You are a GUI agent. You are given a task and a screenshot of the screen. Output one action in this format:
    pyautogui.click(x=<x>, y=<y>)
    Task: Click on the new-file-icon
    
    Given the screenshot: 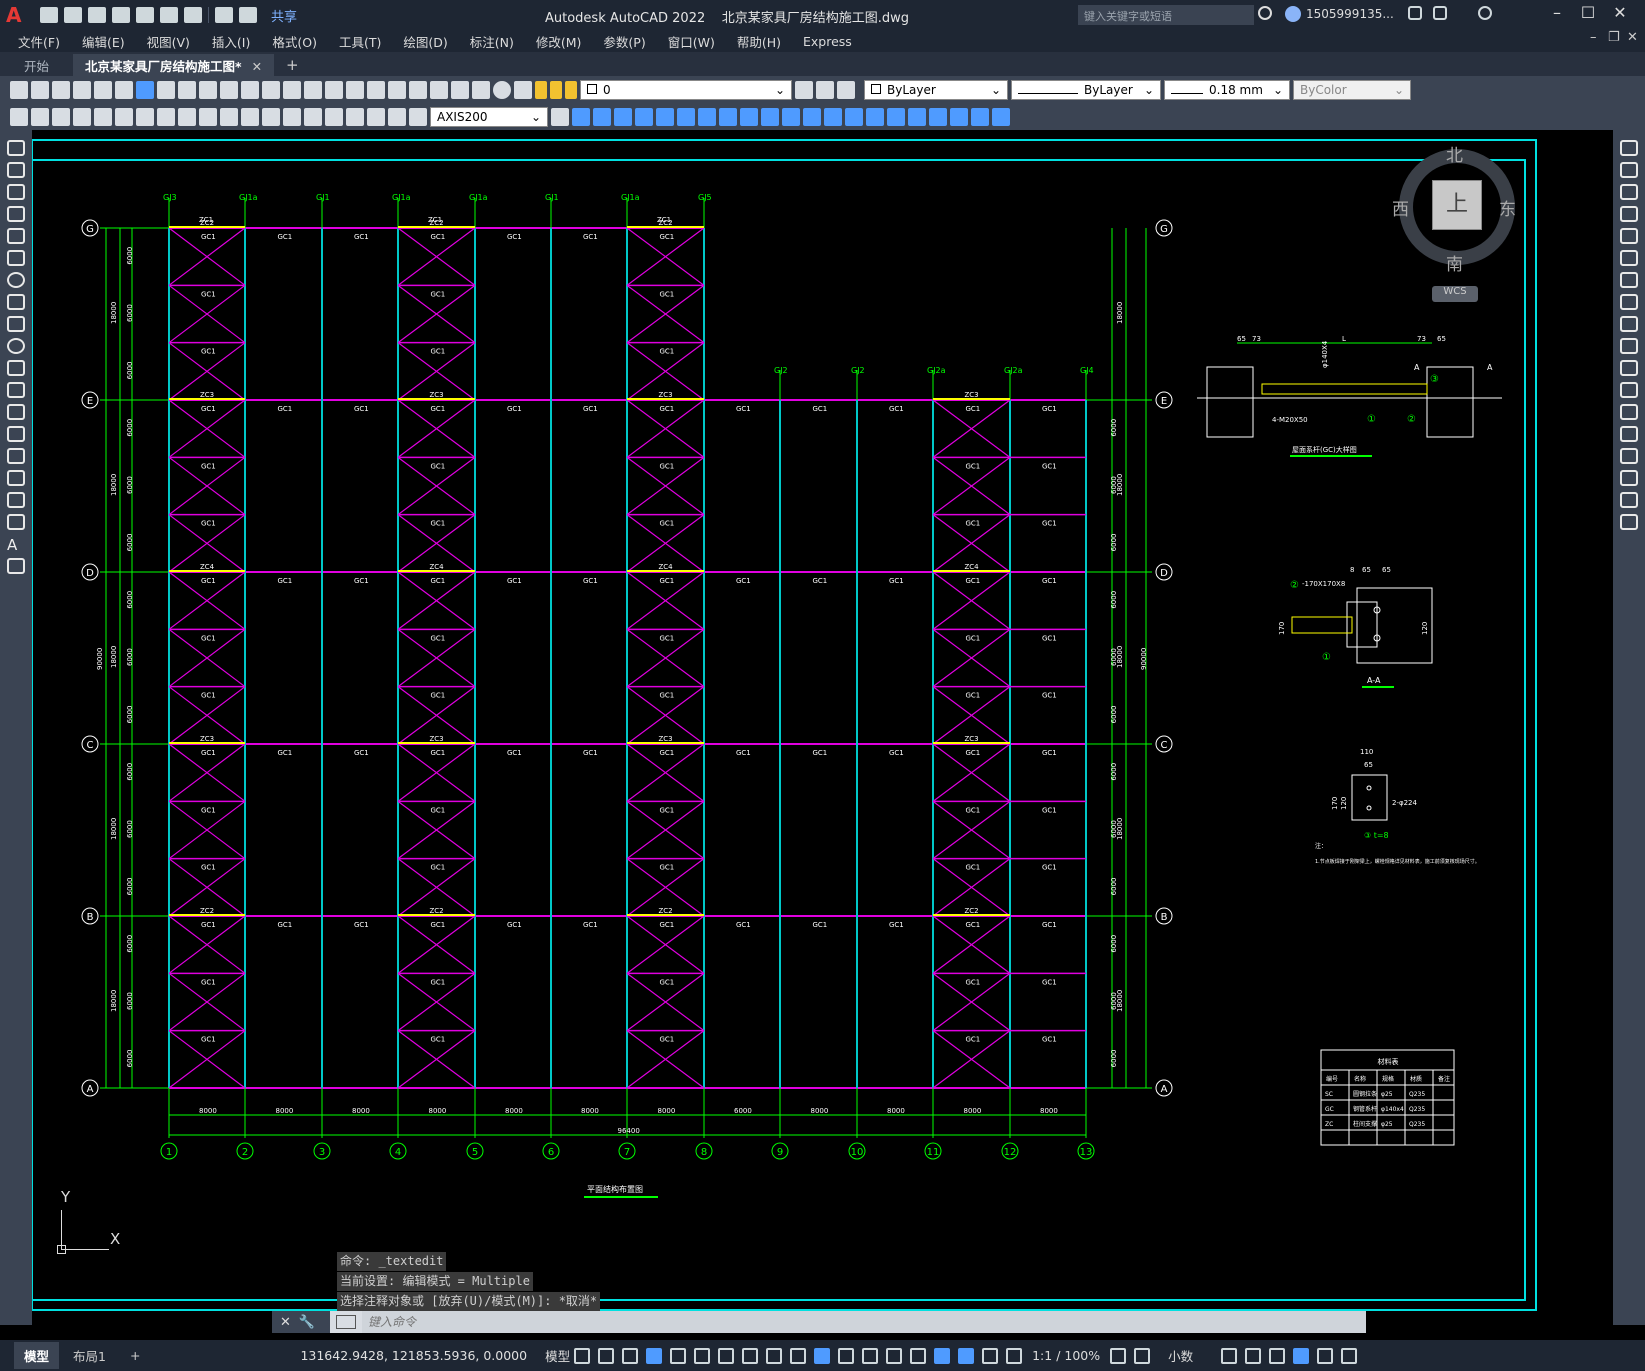 What is the action you would take?
    pyautogui.click(x=49, y=15)
    